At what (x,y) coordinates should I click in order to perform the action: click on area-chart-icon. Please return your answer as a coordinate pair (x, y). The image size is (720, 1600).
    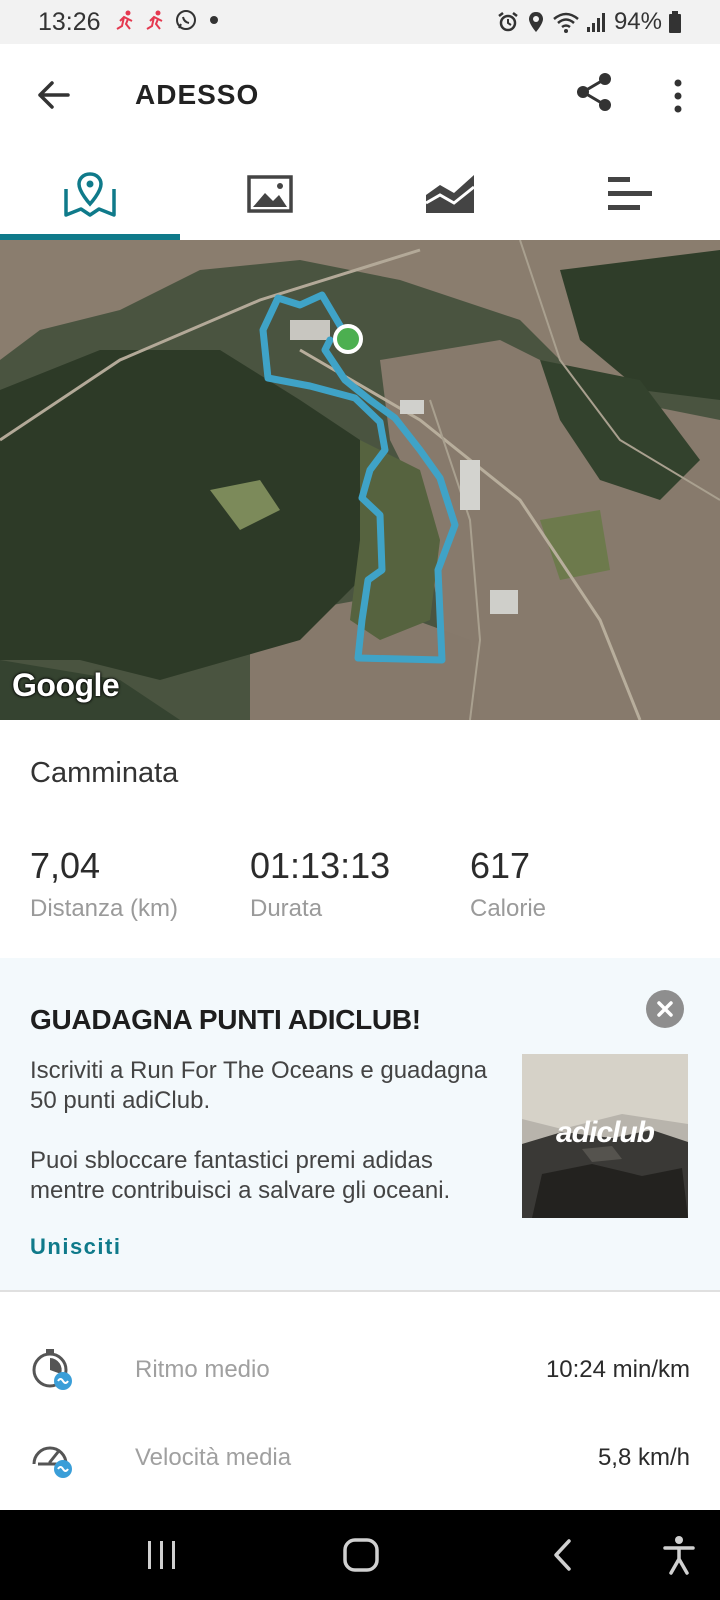
    Looking at the image, I should click on (450, 194).